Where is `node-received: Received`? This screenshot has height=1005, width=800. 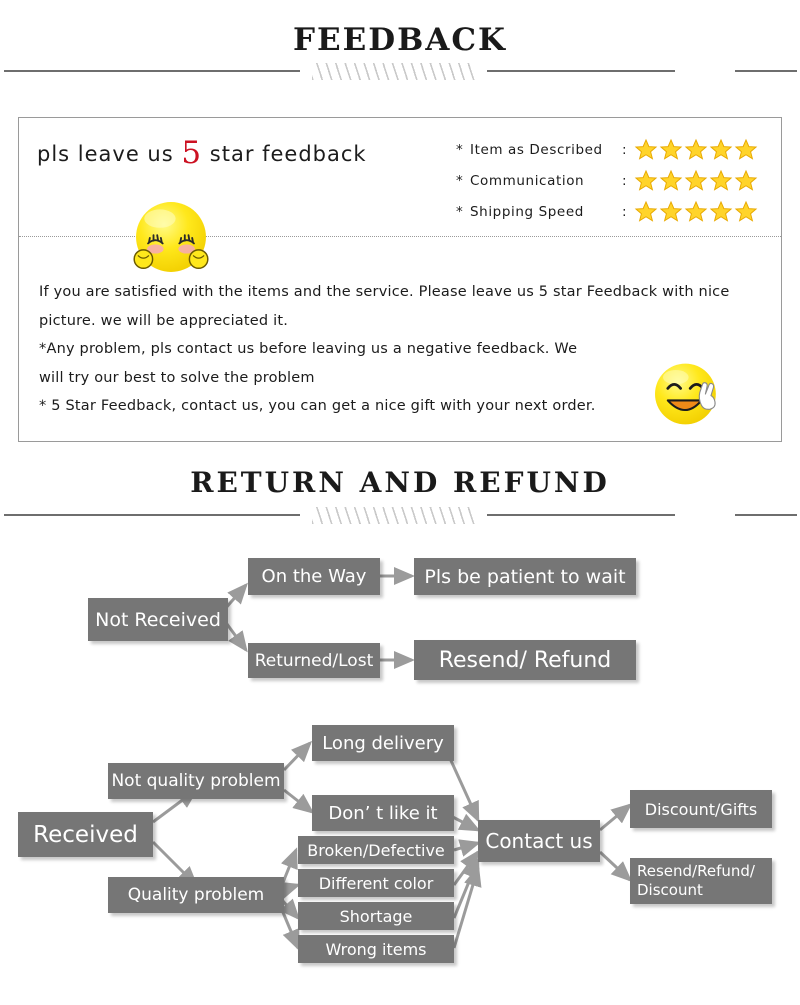
node-received: Received is located at coordinates (85, 834).